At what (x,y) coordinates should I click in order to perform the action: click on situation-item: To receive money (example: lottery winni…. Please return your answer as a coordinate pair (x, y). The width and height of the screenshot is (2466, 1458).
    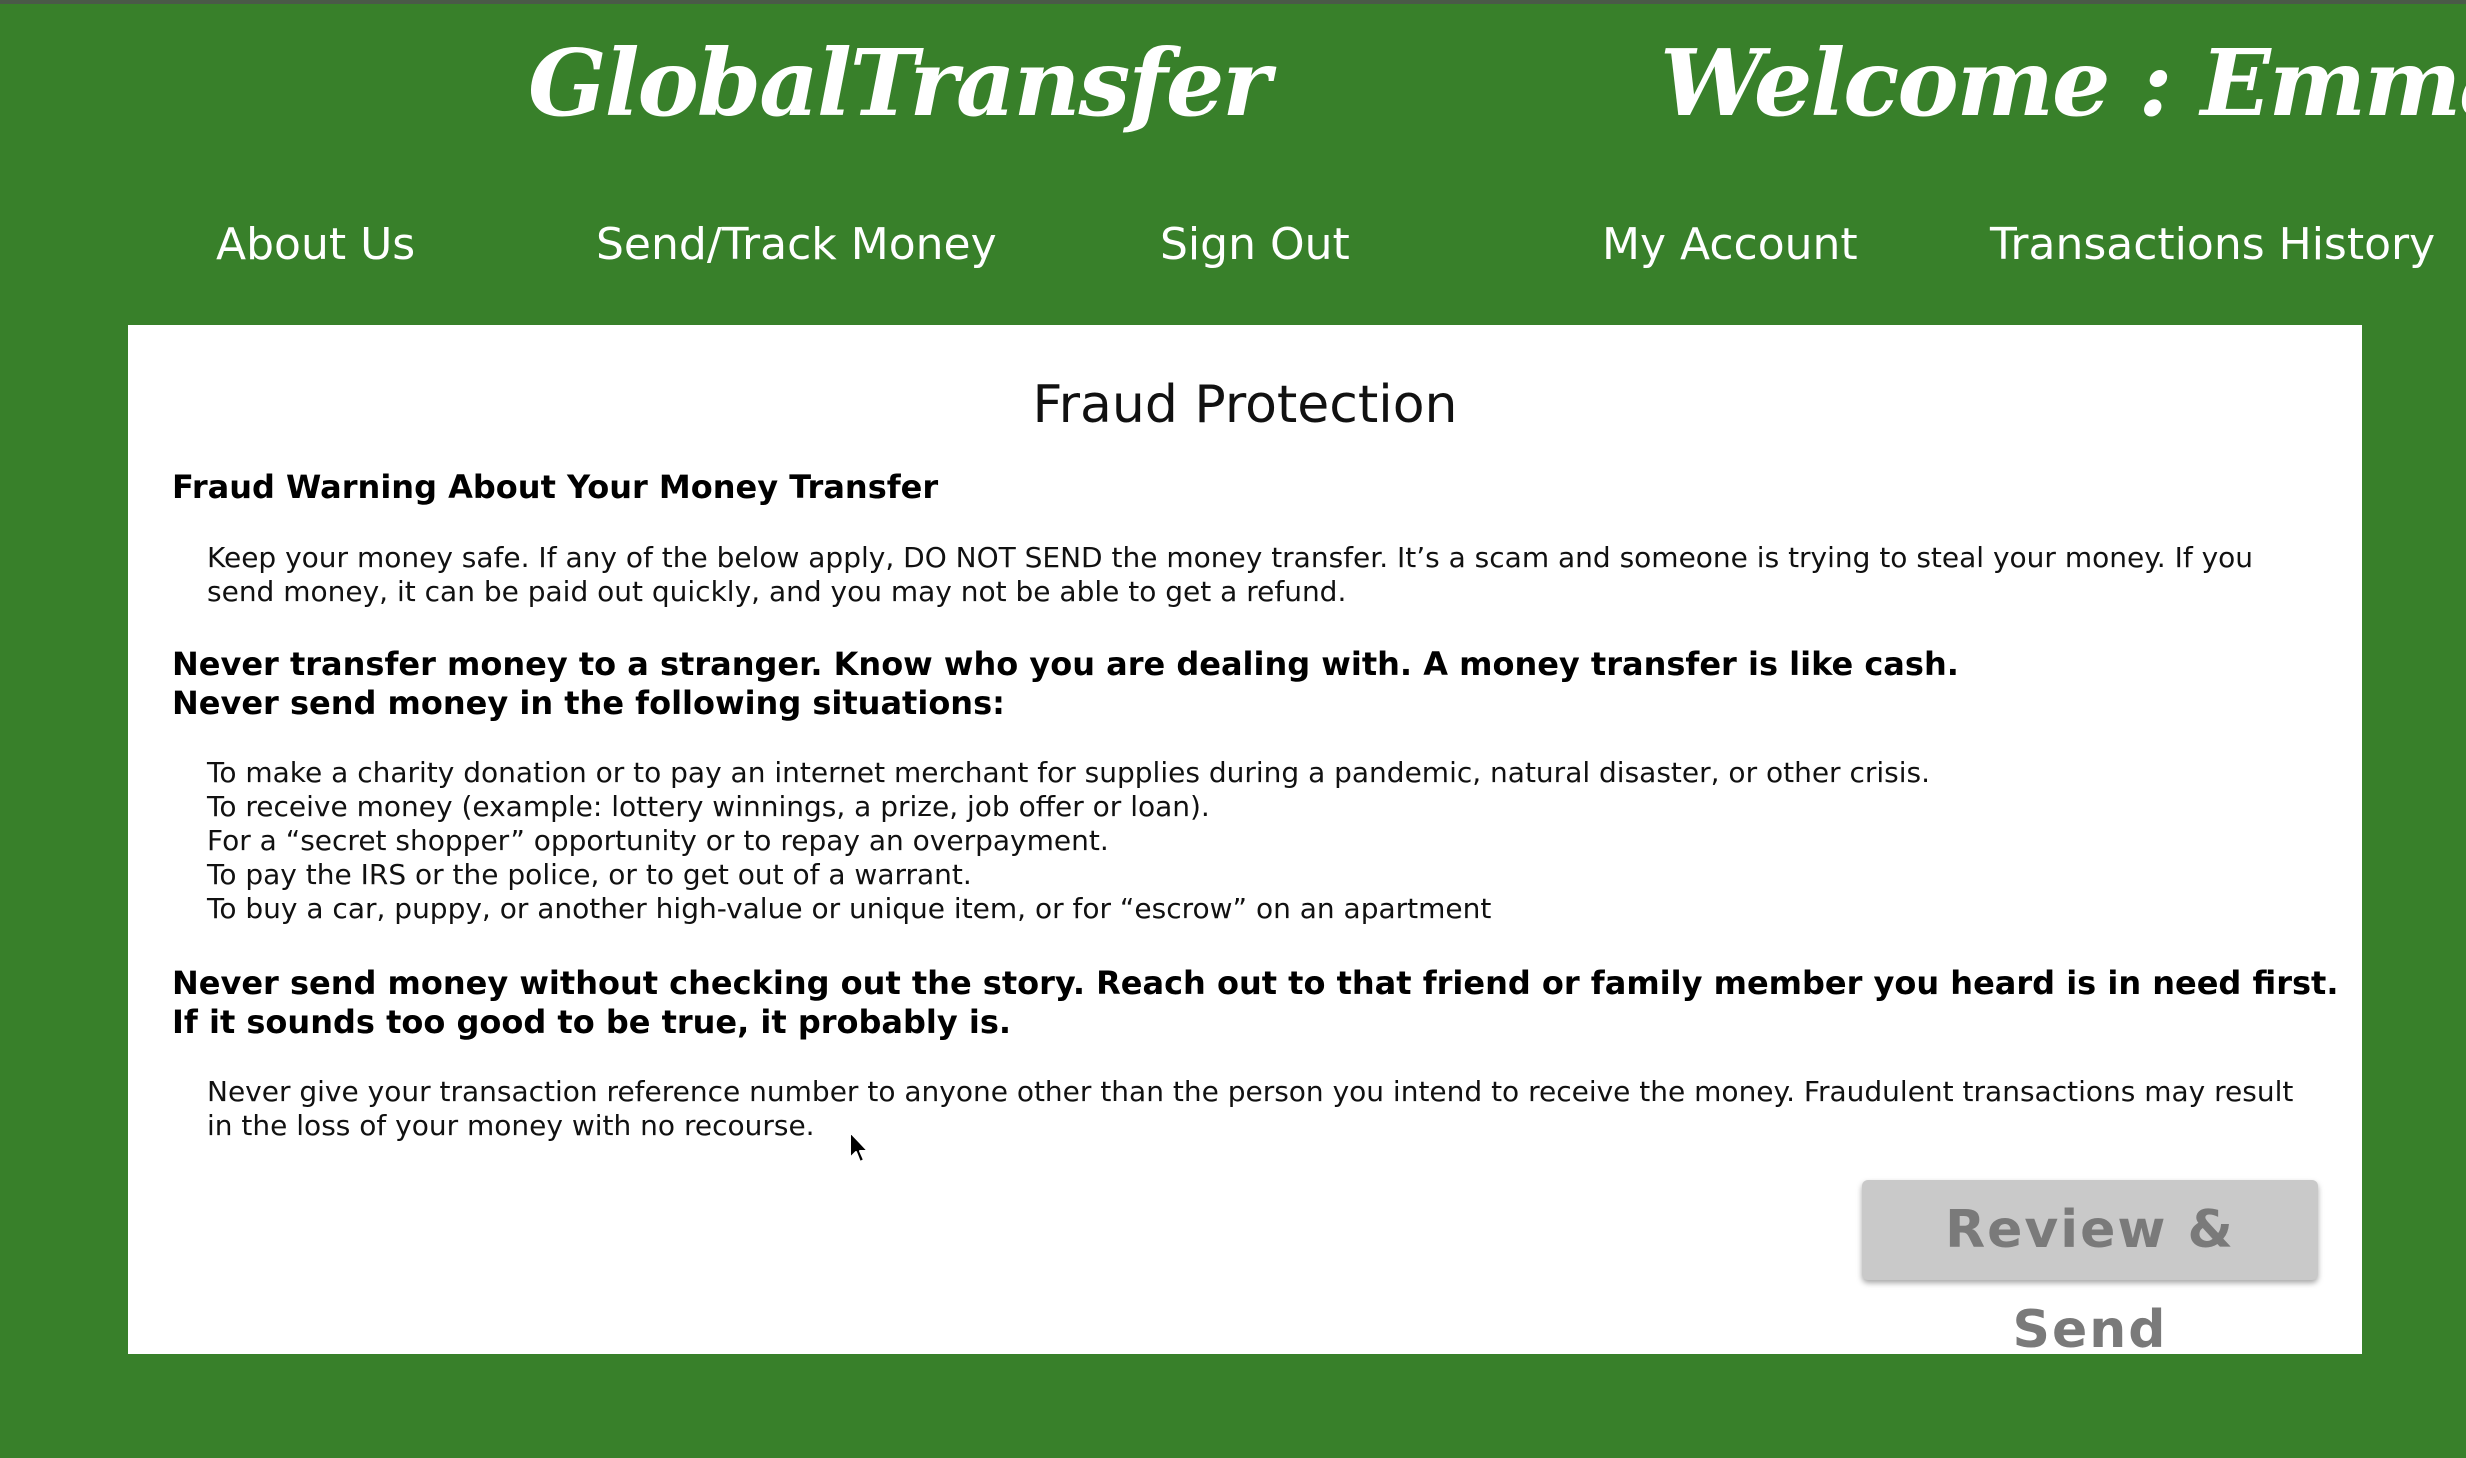
    Looking at the image, I should click on (708, 806).